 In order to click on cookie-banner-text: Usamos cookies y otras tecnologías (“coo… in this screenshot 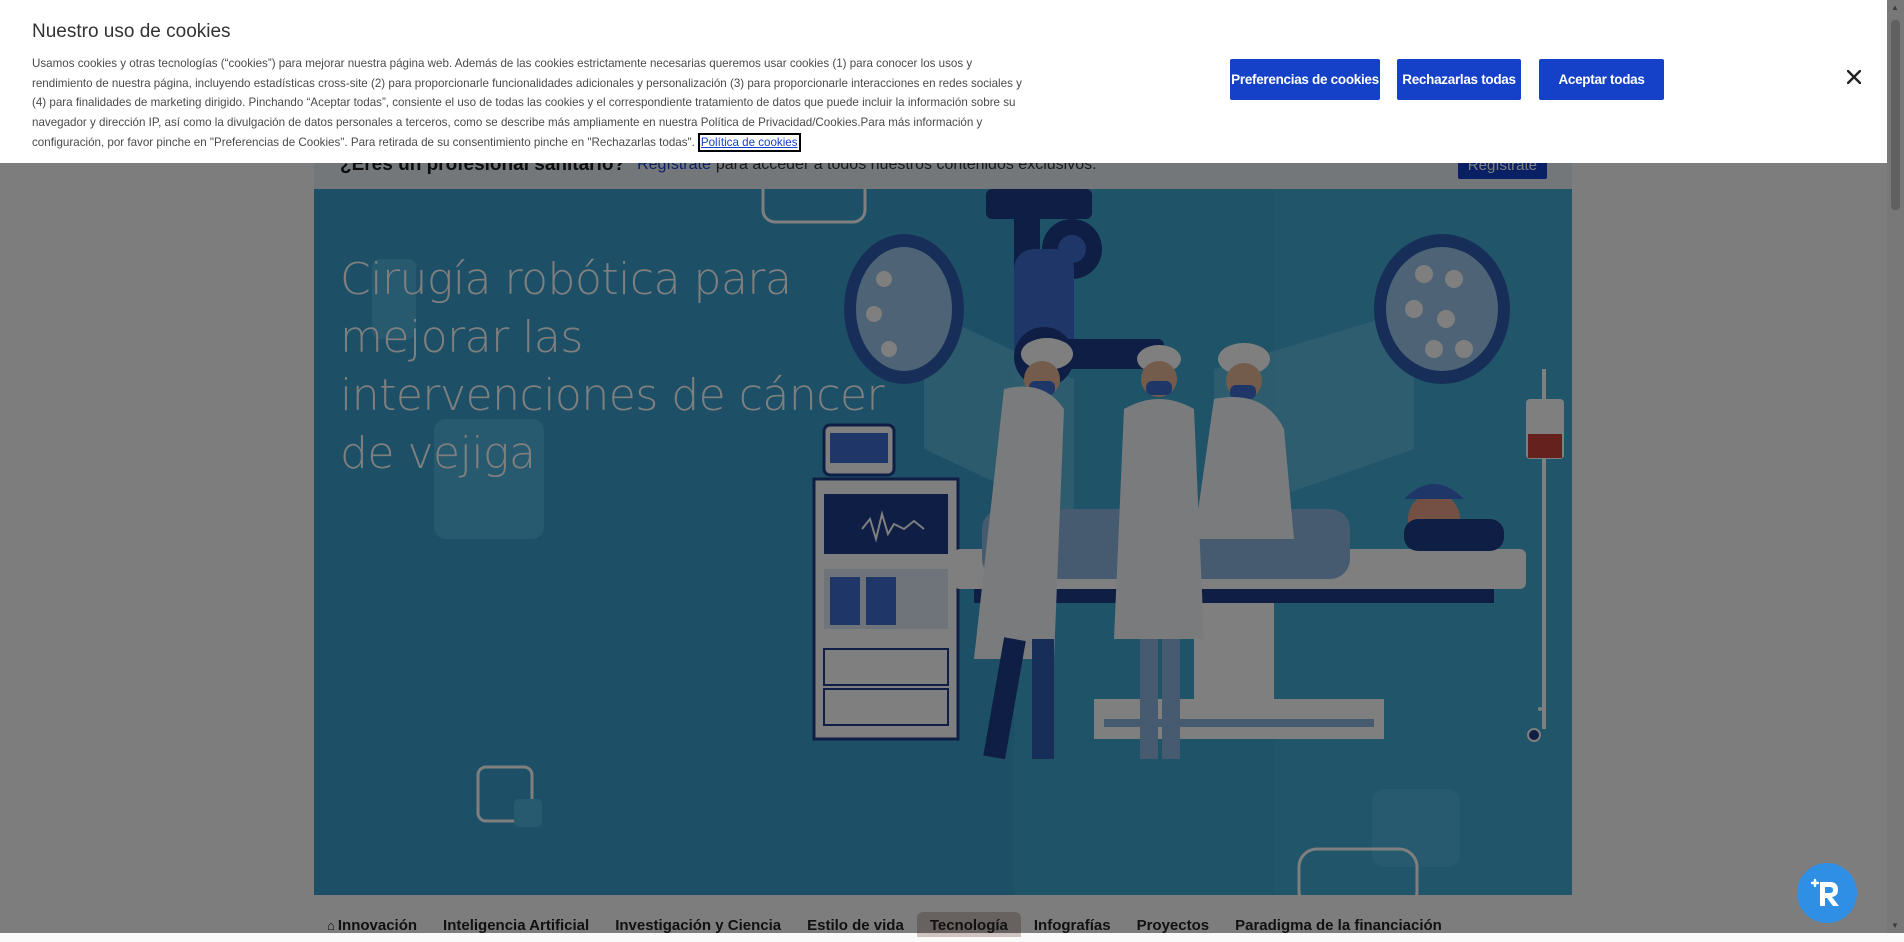, I will do `click(532, 103)`.